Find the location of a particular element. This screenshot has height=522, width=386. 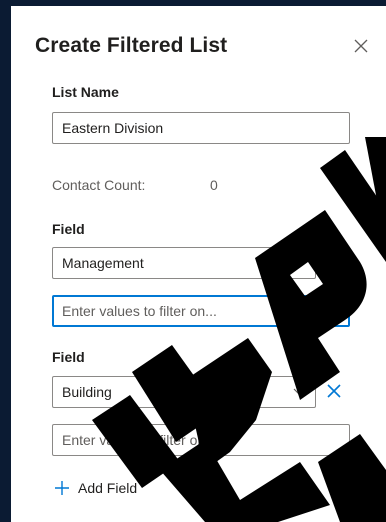

list-name-value: Eastern Division is located at coordinates (113, 128).